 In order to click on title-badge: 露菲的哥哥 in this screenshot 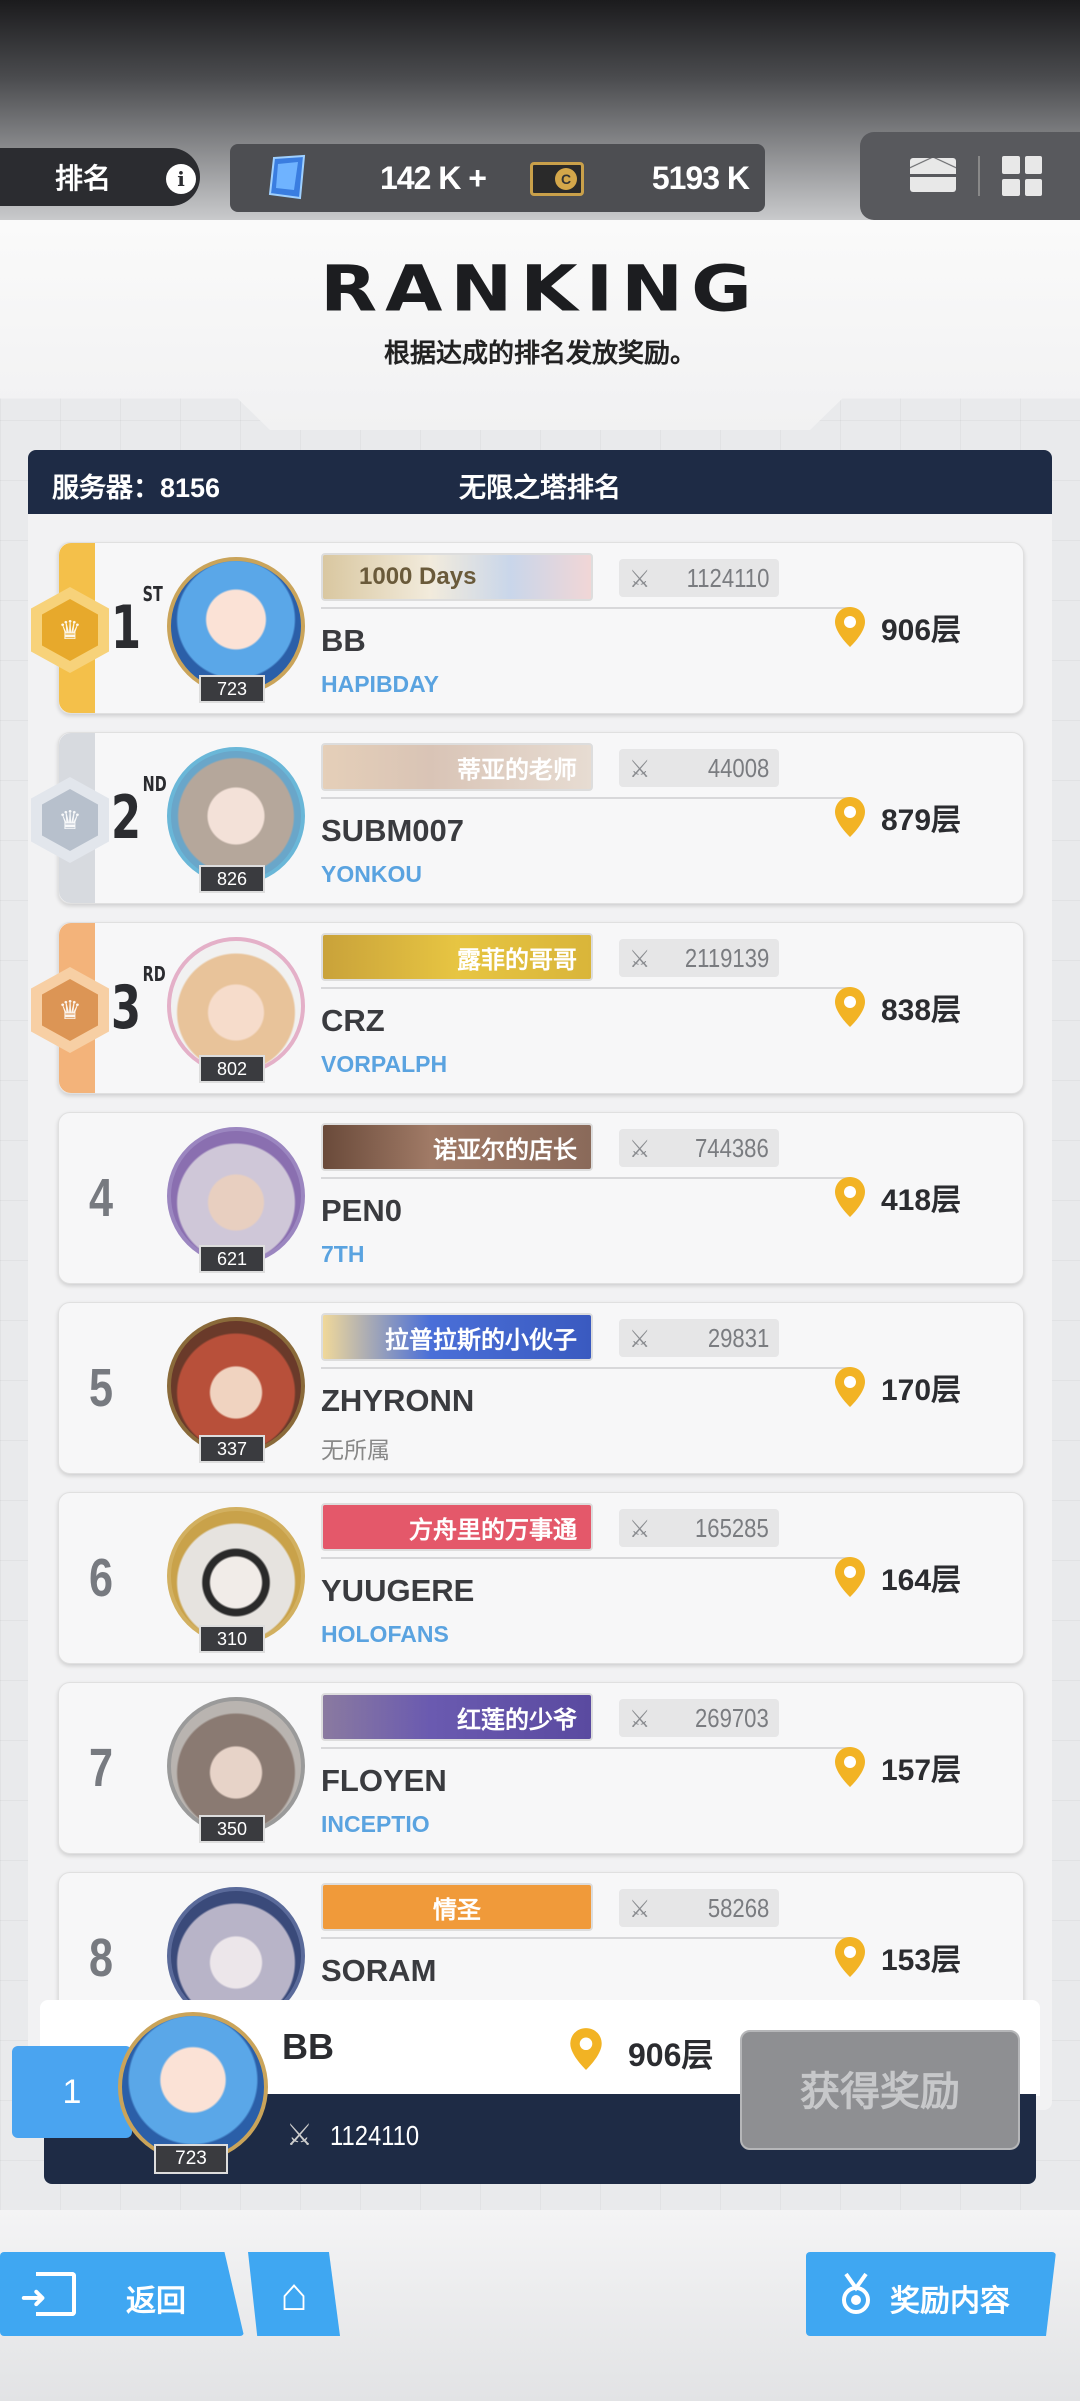, I will do `click(457, 957)`.